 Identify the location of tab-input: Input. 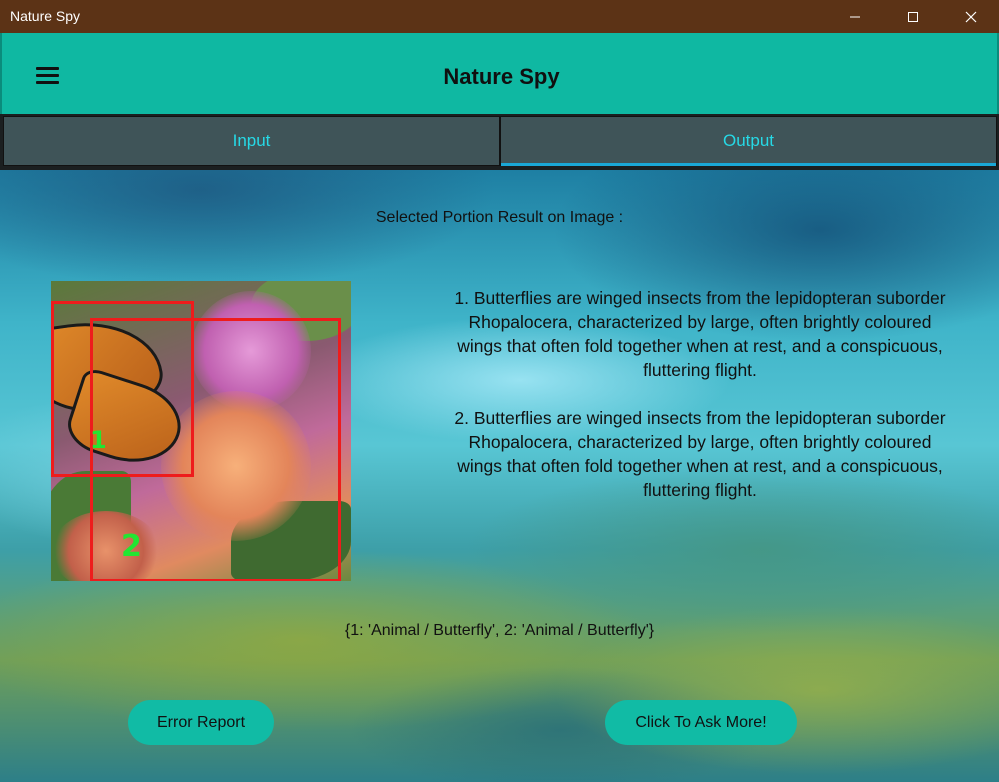
(251, 141).